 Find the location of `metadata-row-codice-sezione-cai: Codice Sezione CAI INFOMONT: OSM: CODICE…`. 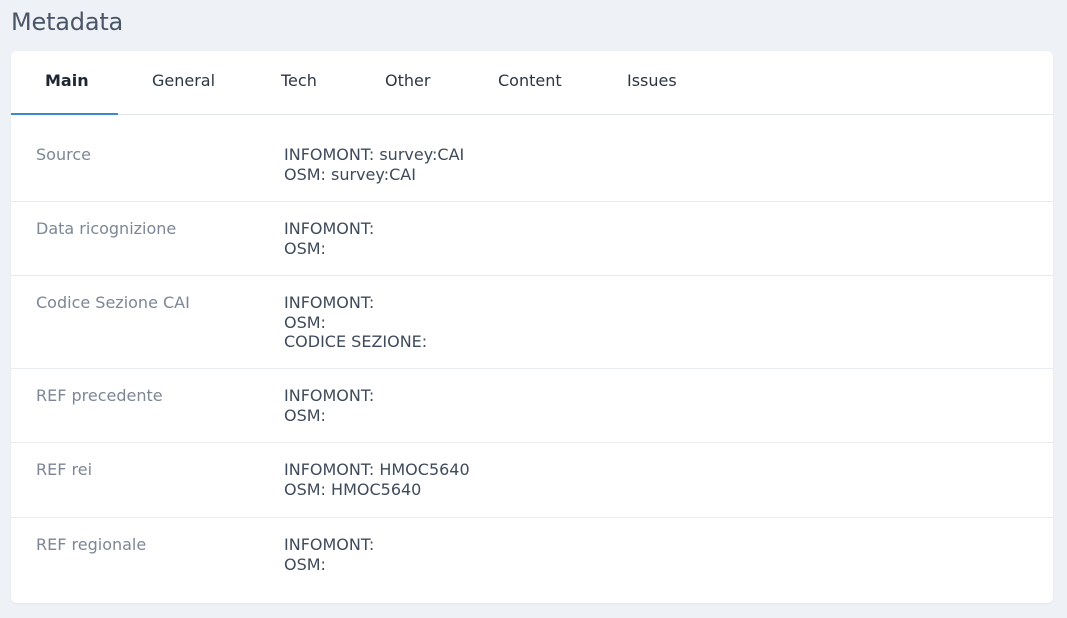

metadata-row-codice-sezione-cai: Codice Sezione CAI INFOMONT: OSM: CODICE… is located at coordinates (532, 322).